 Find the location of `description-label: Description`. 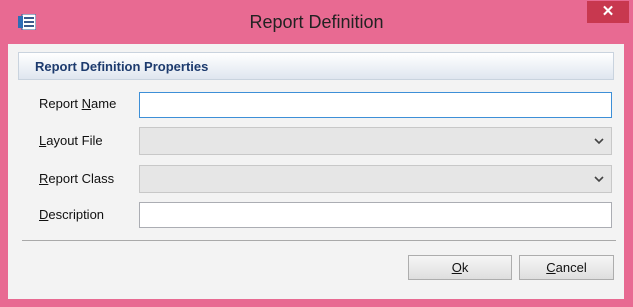

description-label: Description is located at coordinates (72, 214).